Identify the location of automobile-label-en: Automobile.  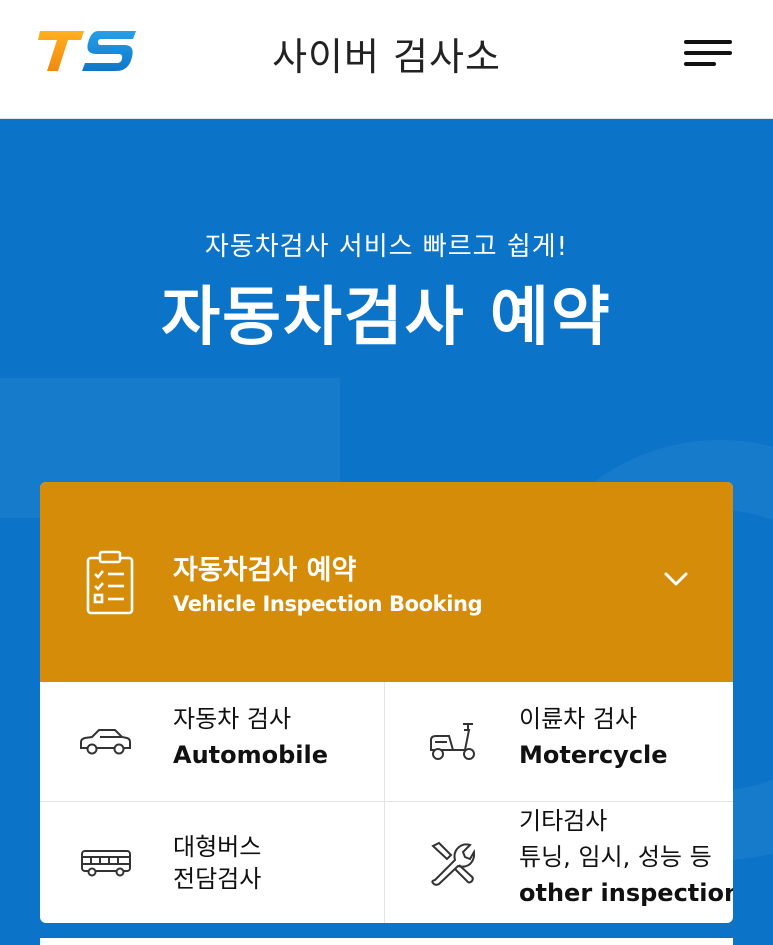
(251, 755).